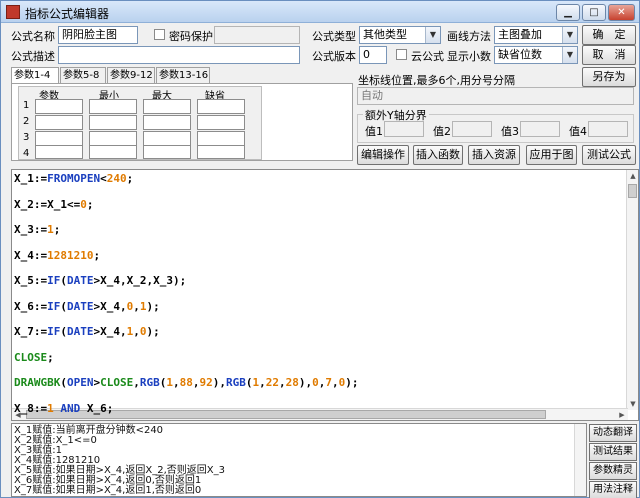 The width and height of the screenshot is (640, 498). What do you see at coordinates (373, 55) in the screenshot?
I see `formula-version-input: 0` at bounding box center [373, 55].